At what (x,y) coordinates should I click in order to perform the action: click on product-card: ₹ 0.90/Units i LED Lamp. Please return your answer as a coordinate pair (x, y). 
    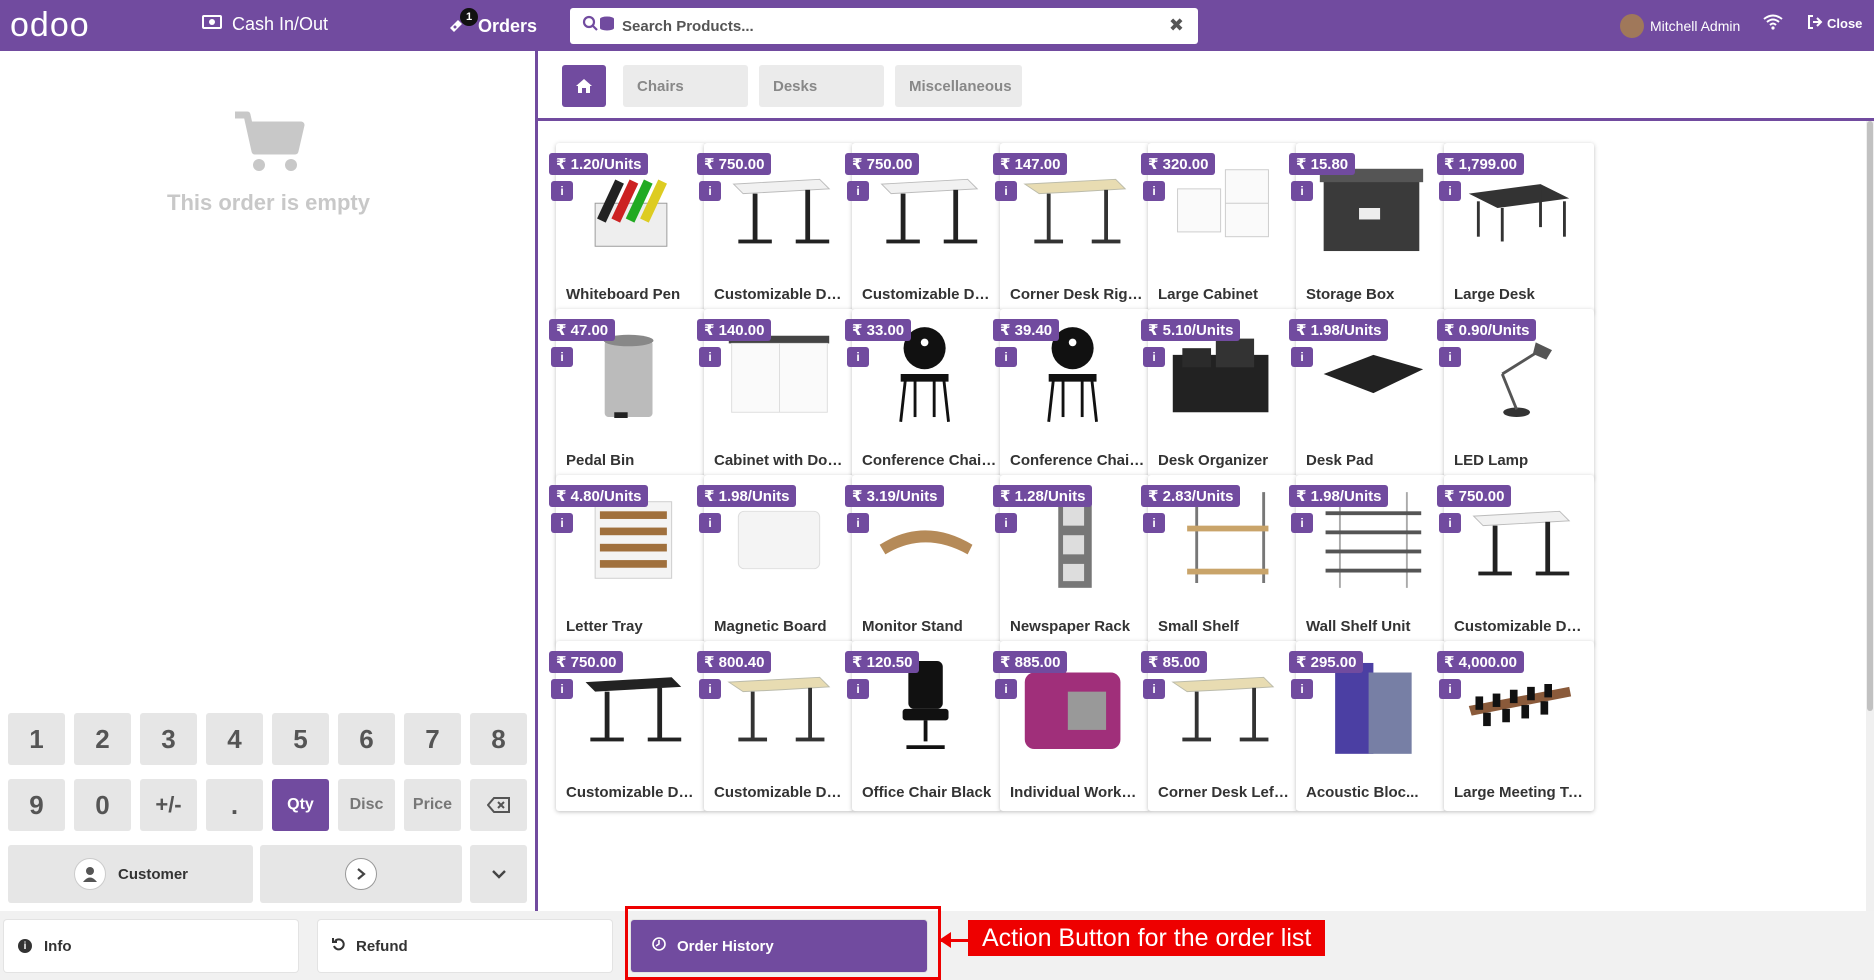
    Looking at the image, I should click on (1515, 394).